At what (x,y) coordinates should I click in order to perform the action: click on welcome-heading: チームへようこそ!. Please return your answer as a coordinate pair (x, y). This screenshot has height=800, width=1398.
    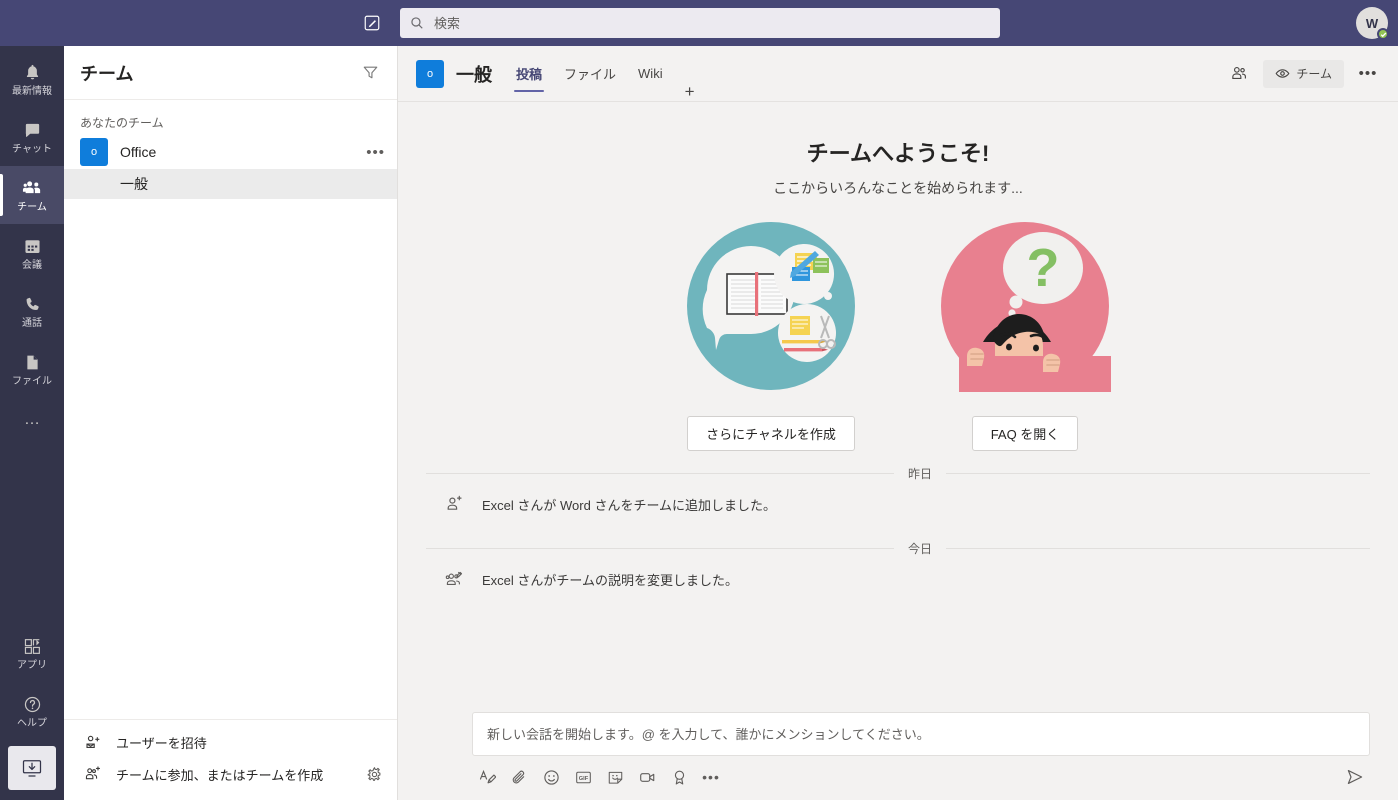
    Looking at the image, I should click on (898, 153).